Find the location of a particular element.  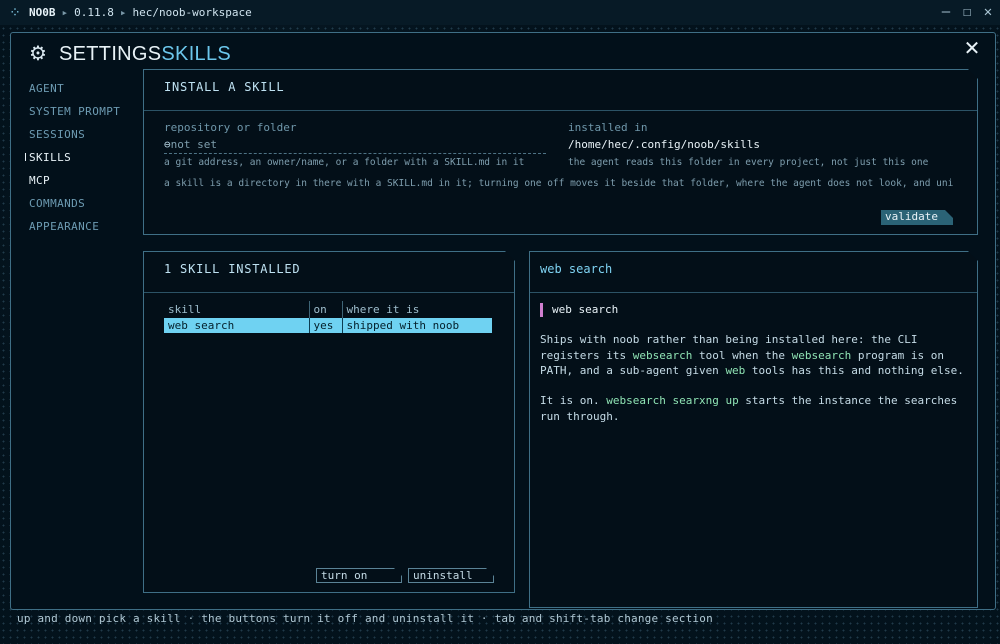

install-panel-title: INSTALL A SKILL is located at coordinates (224, 87).